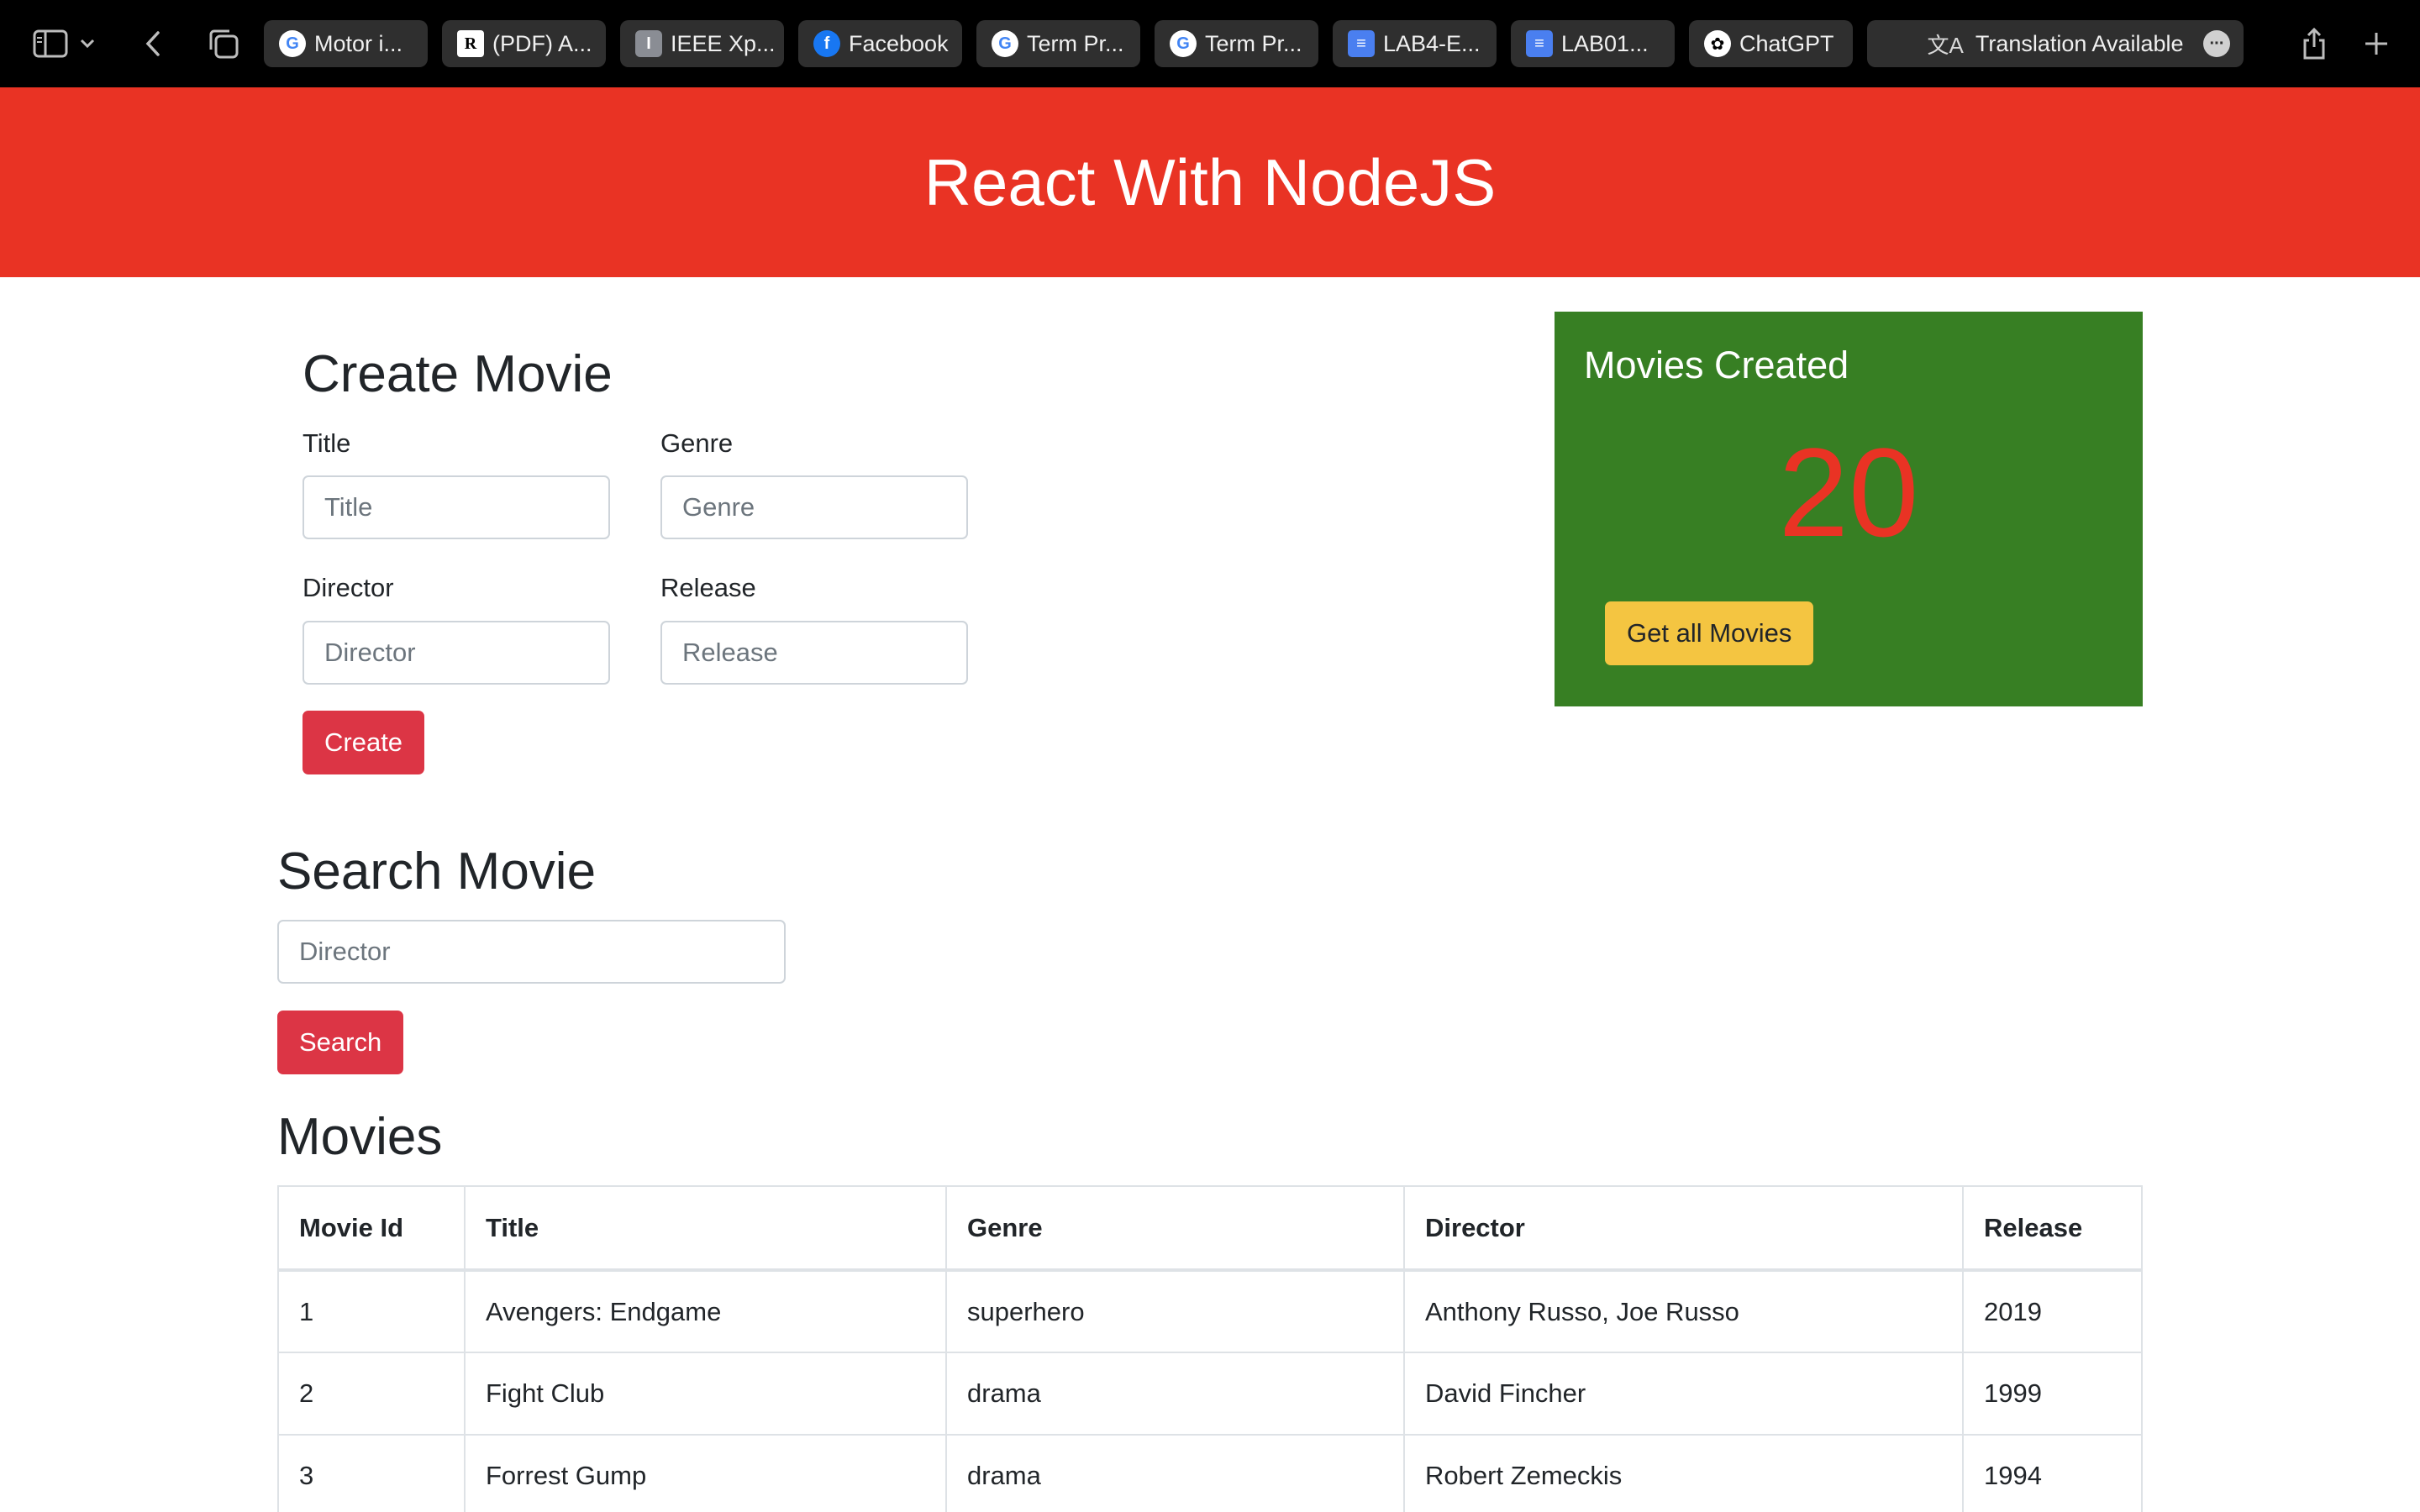 This screenshot has height=1512, width=2420. Describe the element at coordinates (2376, 43) in the screenshot. I see `new-tab-icon` at that location.